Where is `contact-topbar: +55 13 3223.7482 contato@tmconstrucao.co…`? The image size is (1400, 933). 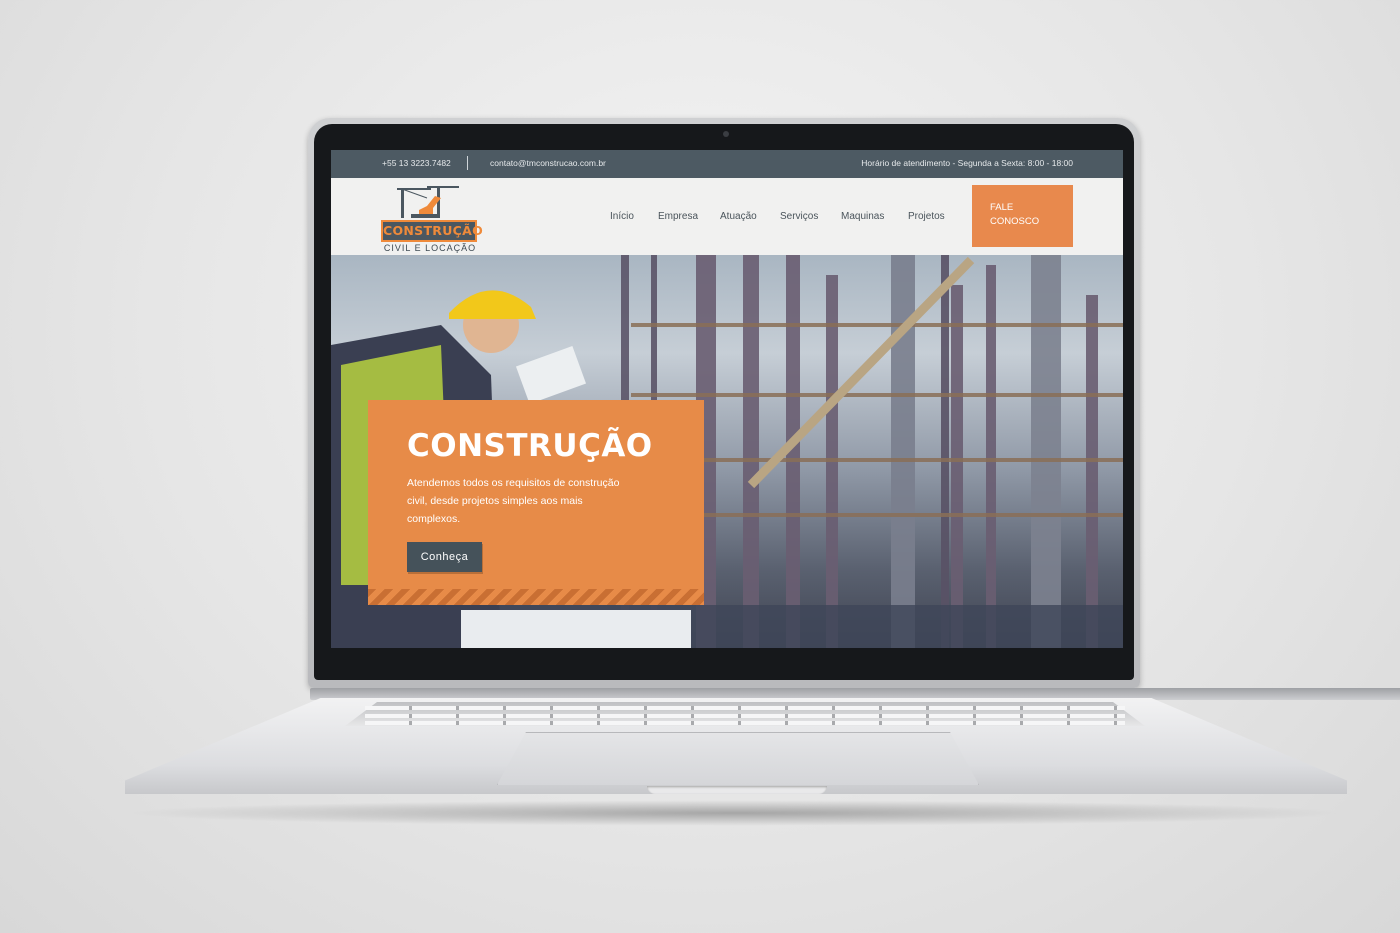 contact-topbar: +55 13 3223.7482 contato@tmconstrucao.co… is located at coordinates (727, 164).